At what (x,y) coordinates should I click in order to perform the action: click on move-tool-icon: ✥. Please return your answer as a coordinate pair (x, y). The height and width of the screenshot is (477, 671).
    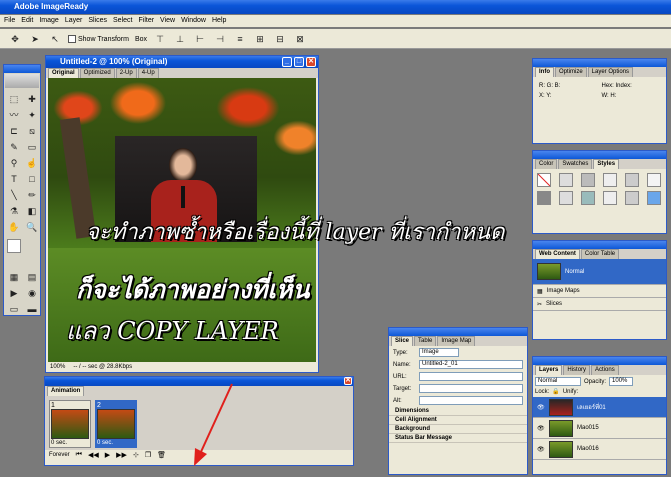
    Looking at the image, I should click on (15, 39).